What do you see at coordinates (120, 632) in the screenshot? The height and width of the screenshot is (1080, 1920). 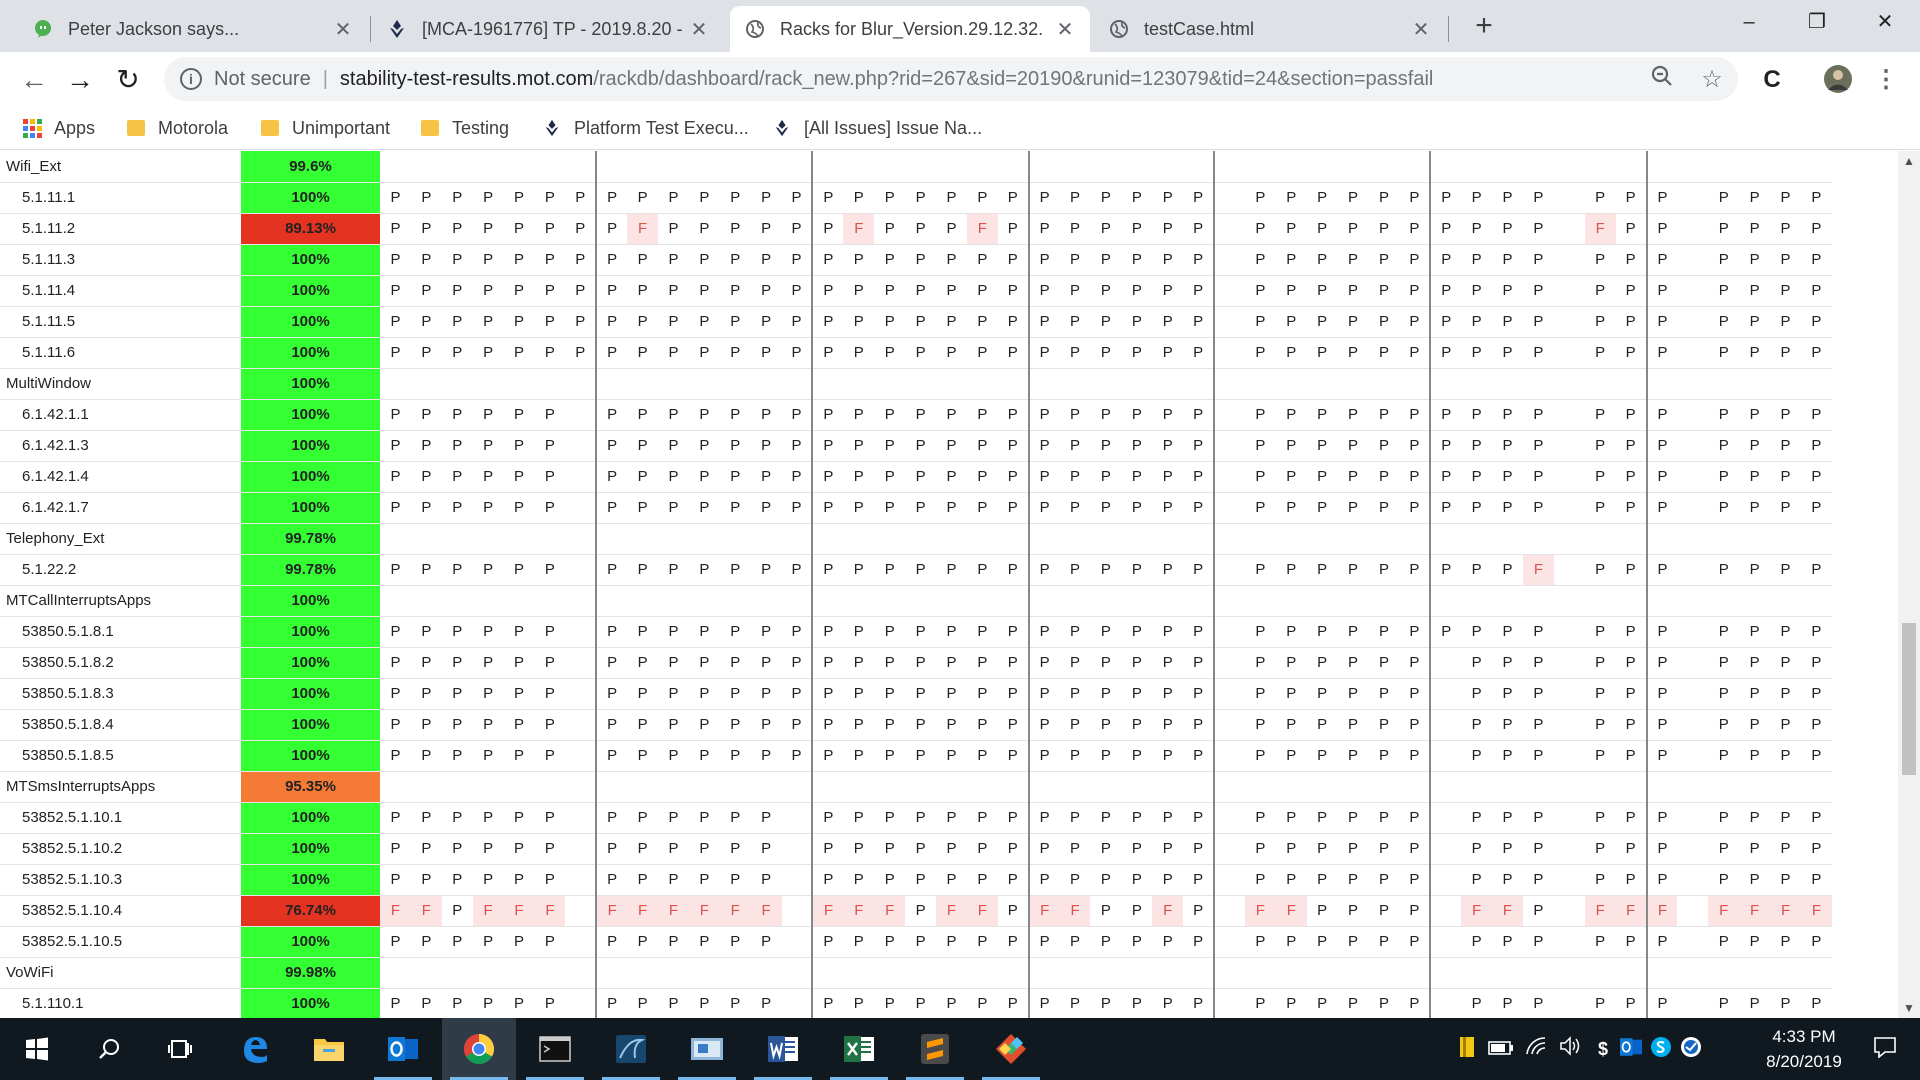 I see `test-id: 53850.5.1.8.1` at bounding box center [120, 632].